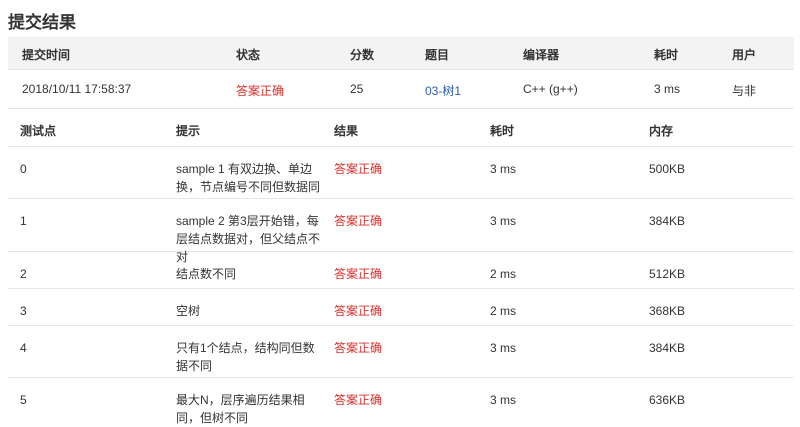 The width and height of the screenshot is (800, 427). What do you see at coordinates (667, 400) in the screenshot?
I see `case-memory: 636KB` at bounding box center [667, 400].